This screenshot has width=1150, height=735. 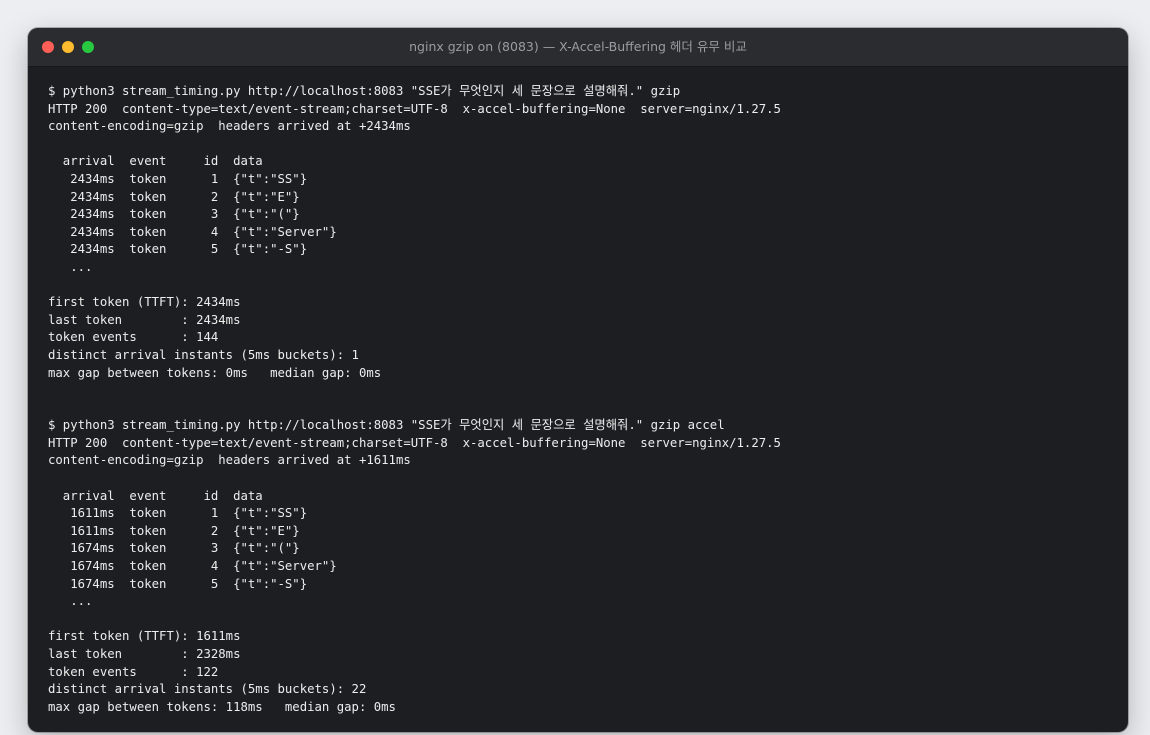 What do you see at coordinates (144, 636) in the screenshot?
I see `terminal-line: first token (TTFT): 1611ms` at bounding box center [144, 636].